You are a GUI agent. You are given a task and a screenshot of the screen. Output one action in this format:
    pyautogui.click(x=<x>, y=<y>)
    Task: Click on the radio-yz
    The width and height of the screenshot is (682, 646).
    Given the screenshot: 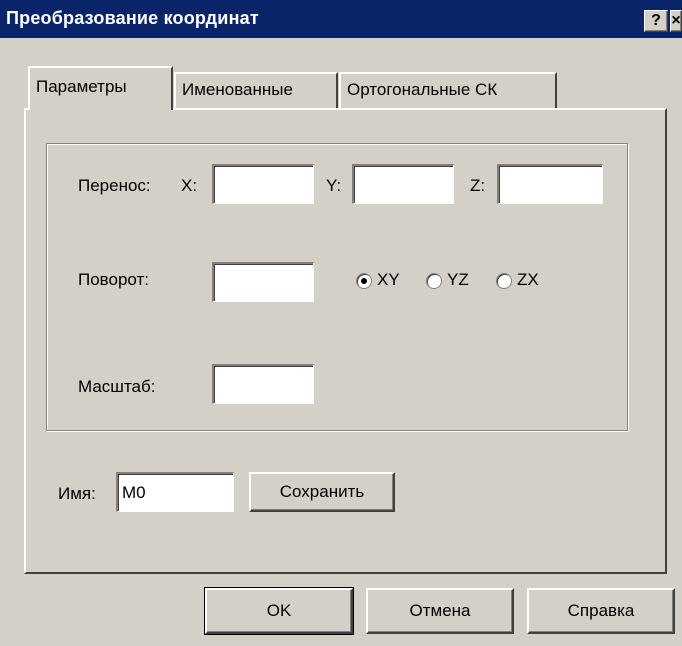 What is the action you would take?
    pyautogui.click(x=434, y=281)
    